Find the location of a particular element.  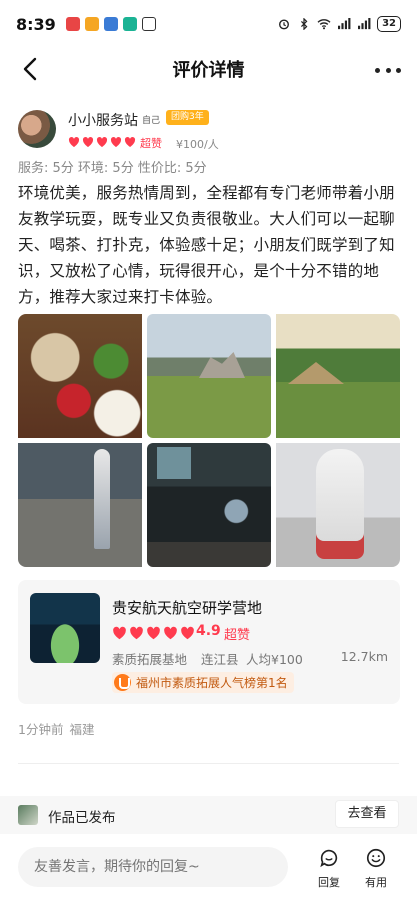

avatar is located at coordinates (37, 129).